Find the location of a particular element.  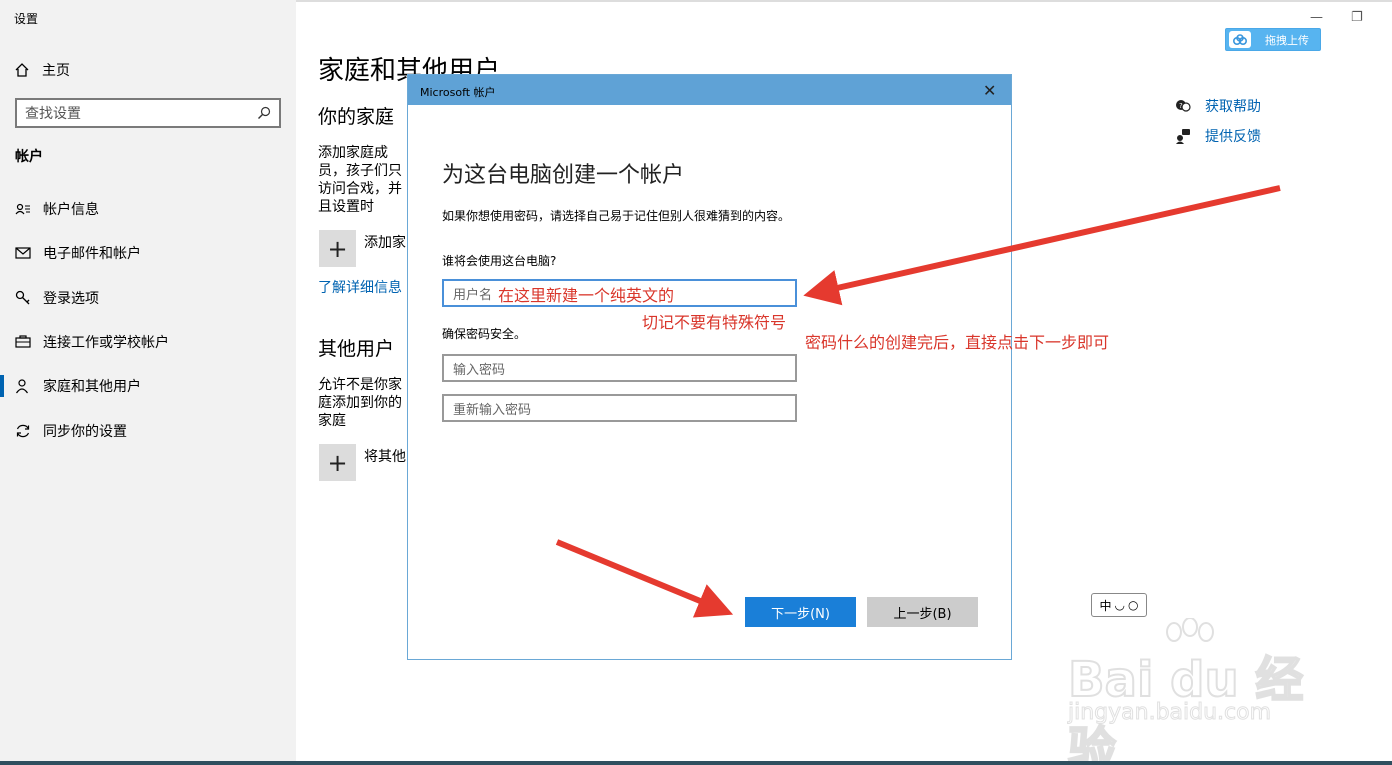

ime-indicator: 中 ◡ ○ is located at coordinates (1119, 605).